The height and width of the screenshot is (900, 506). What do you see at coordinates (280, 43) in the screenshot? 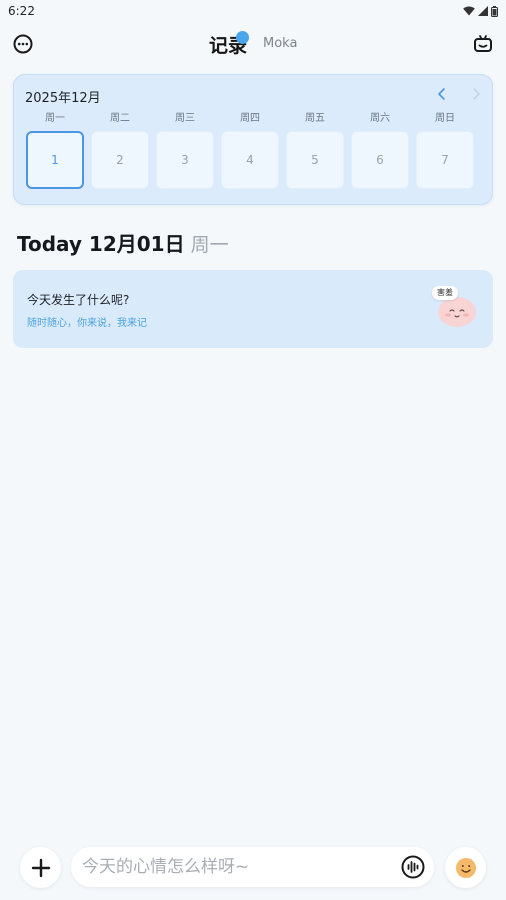
I see `user-name: Moka` at bounding box center [280, 43].